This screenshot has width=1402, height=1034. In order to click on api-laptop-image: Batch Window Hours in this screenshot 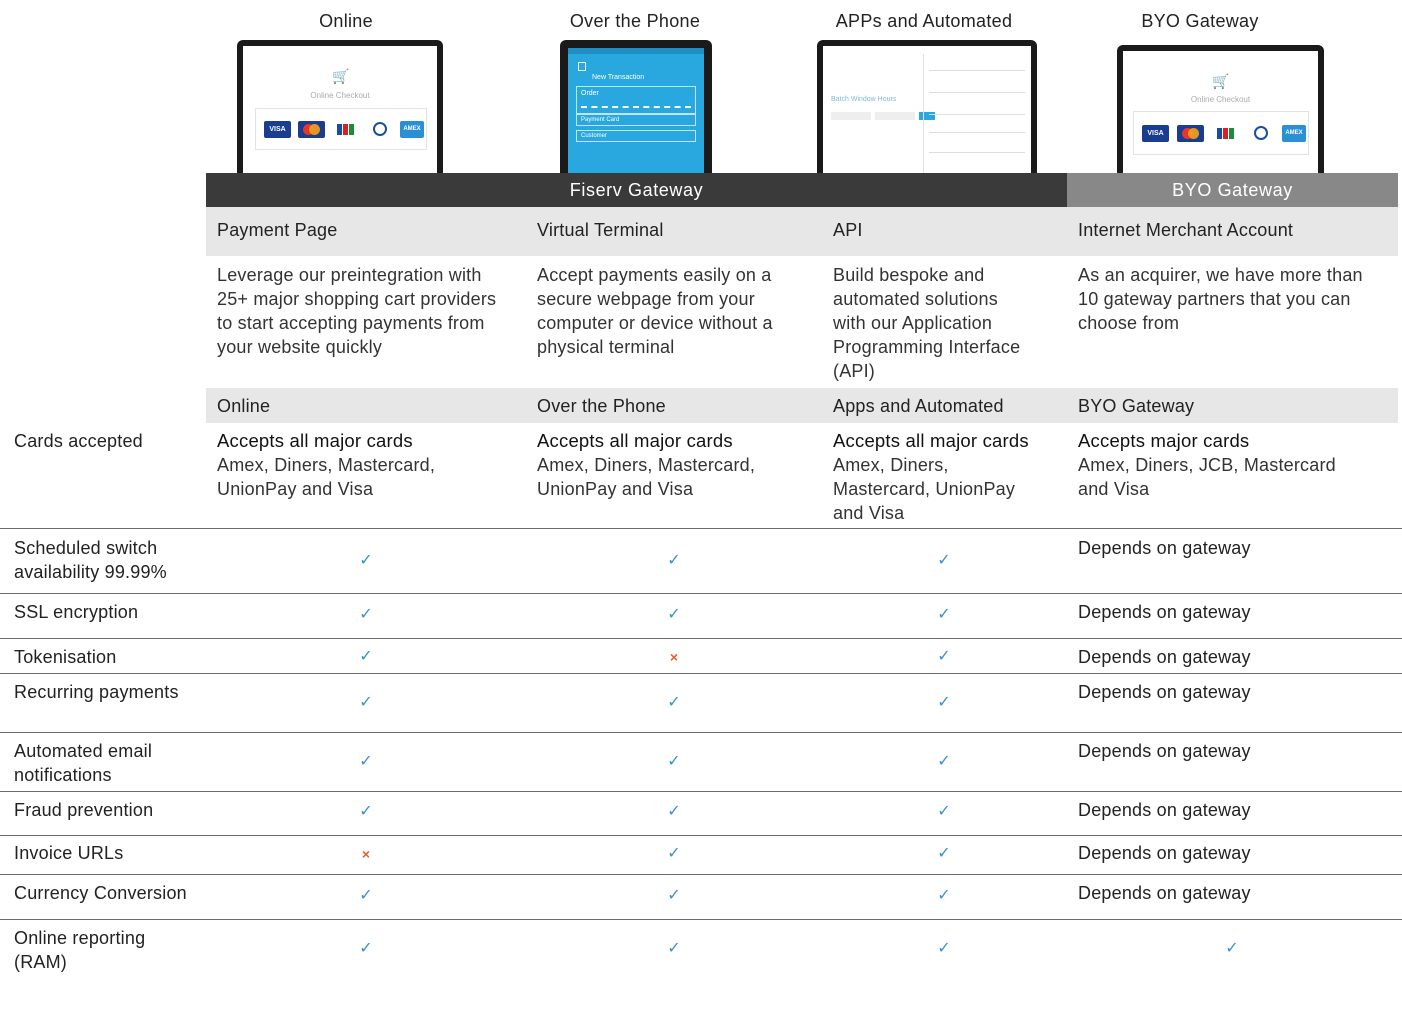, I will do `click(927, 107)`.